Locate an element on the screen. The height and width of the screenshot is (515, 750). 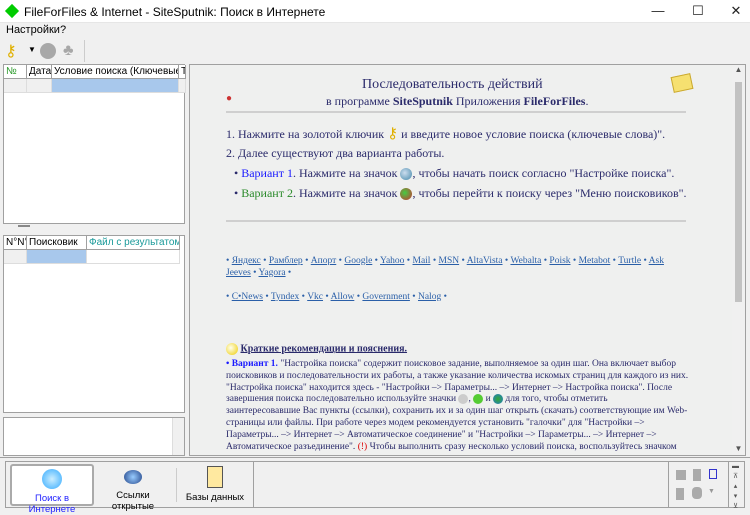
scroll-down-icon: ▼ is located at coordinates (738, 448).